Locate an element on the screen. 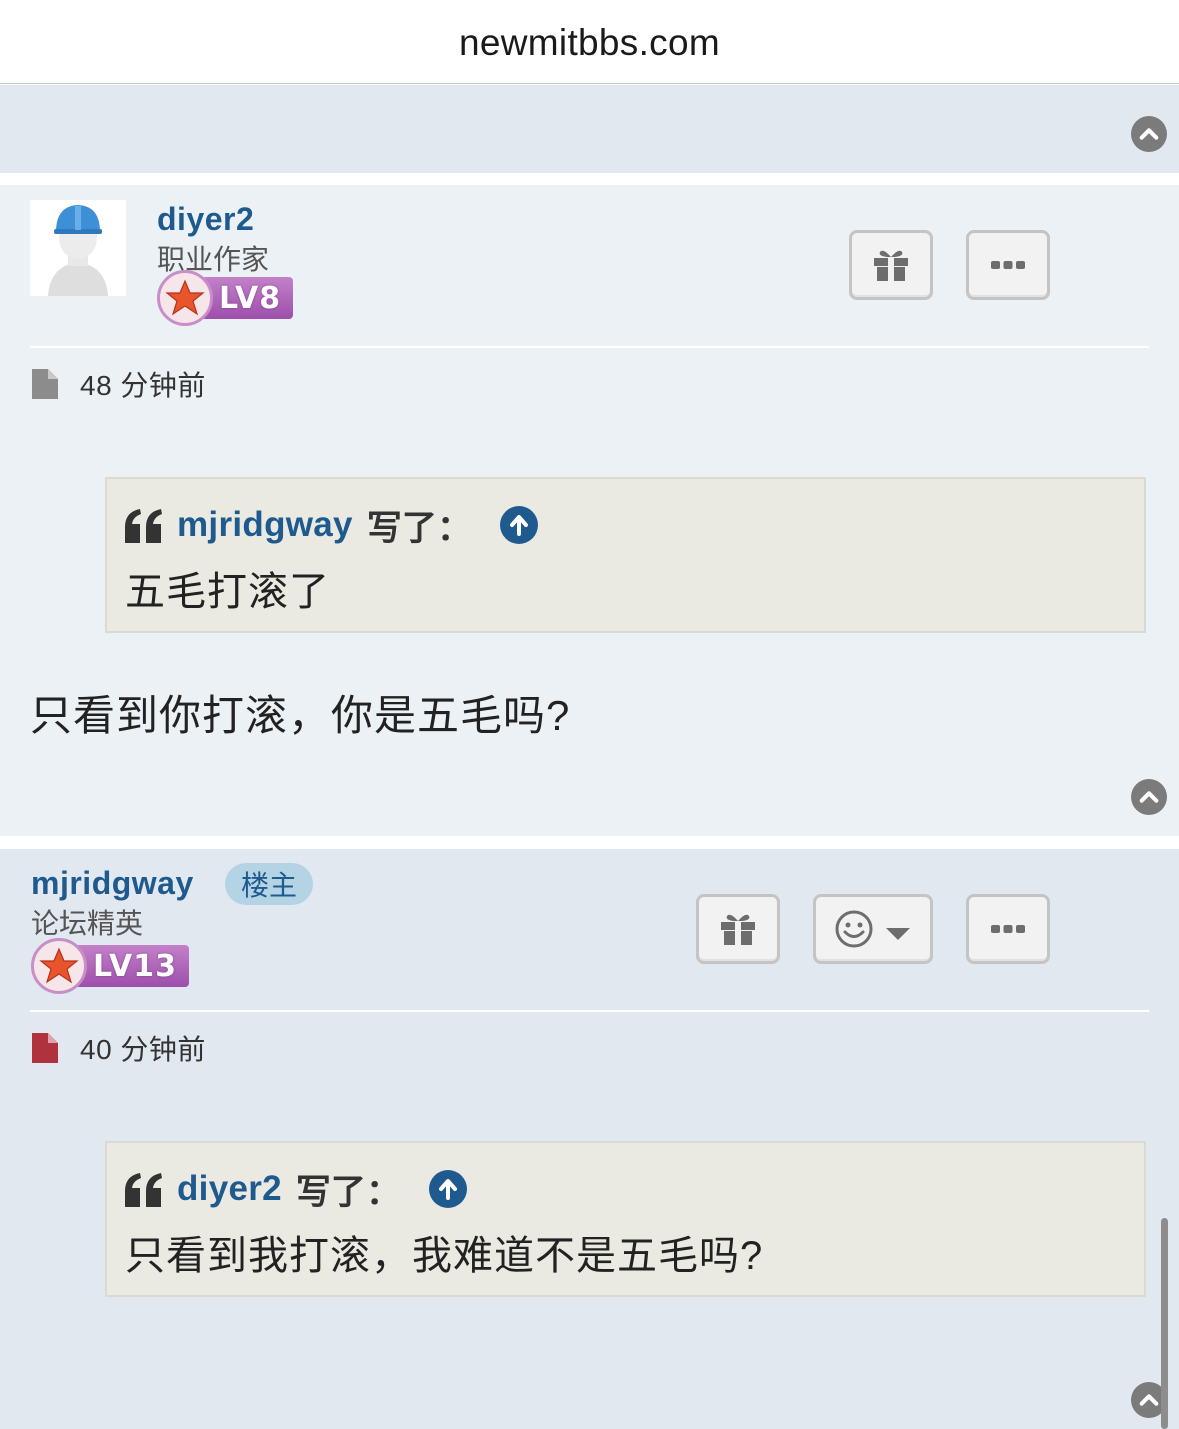 The image size is (1179, 1429). level-badge: LV8 is located at coordinates (225, 298).